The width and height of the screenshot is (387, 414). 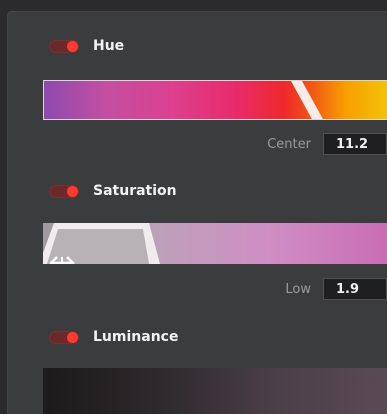 I want to click on hue-title: Hue, so click(x=109, y=46).